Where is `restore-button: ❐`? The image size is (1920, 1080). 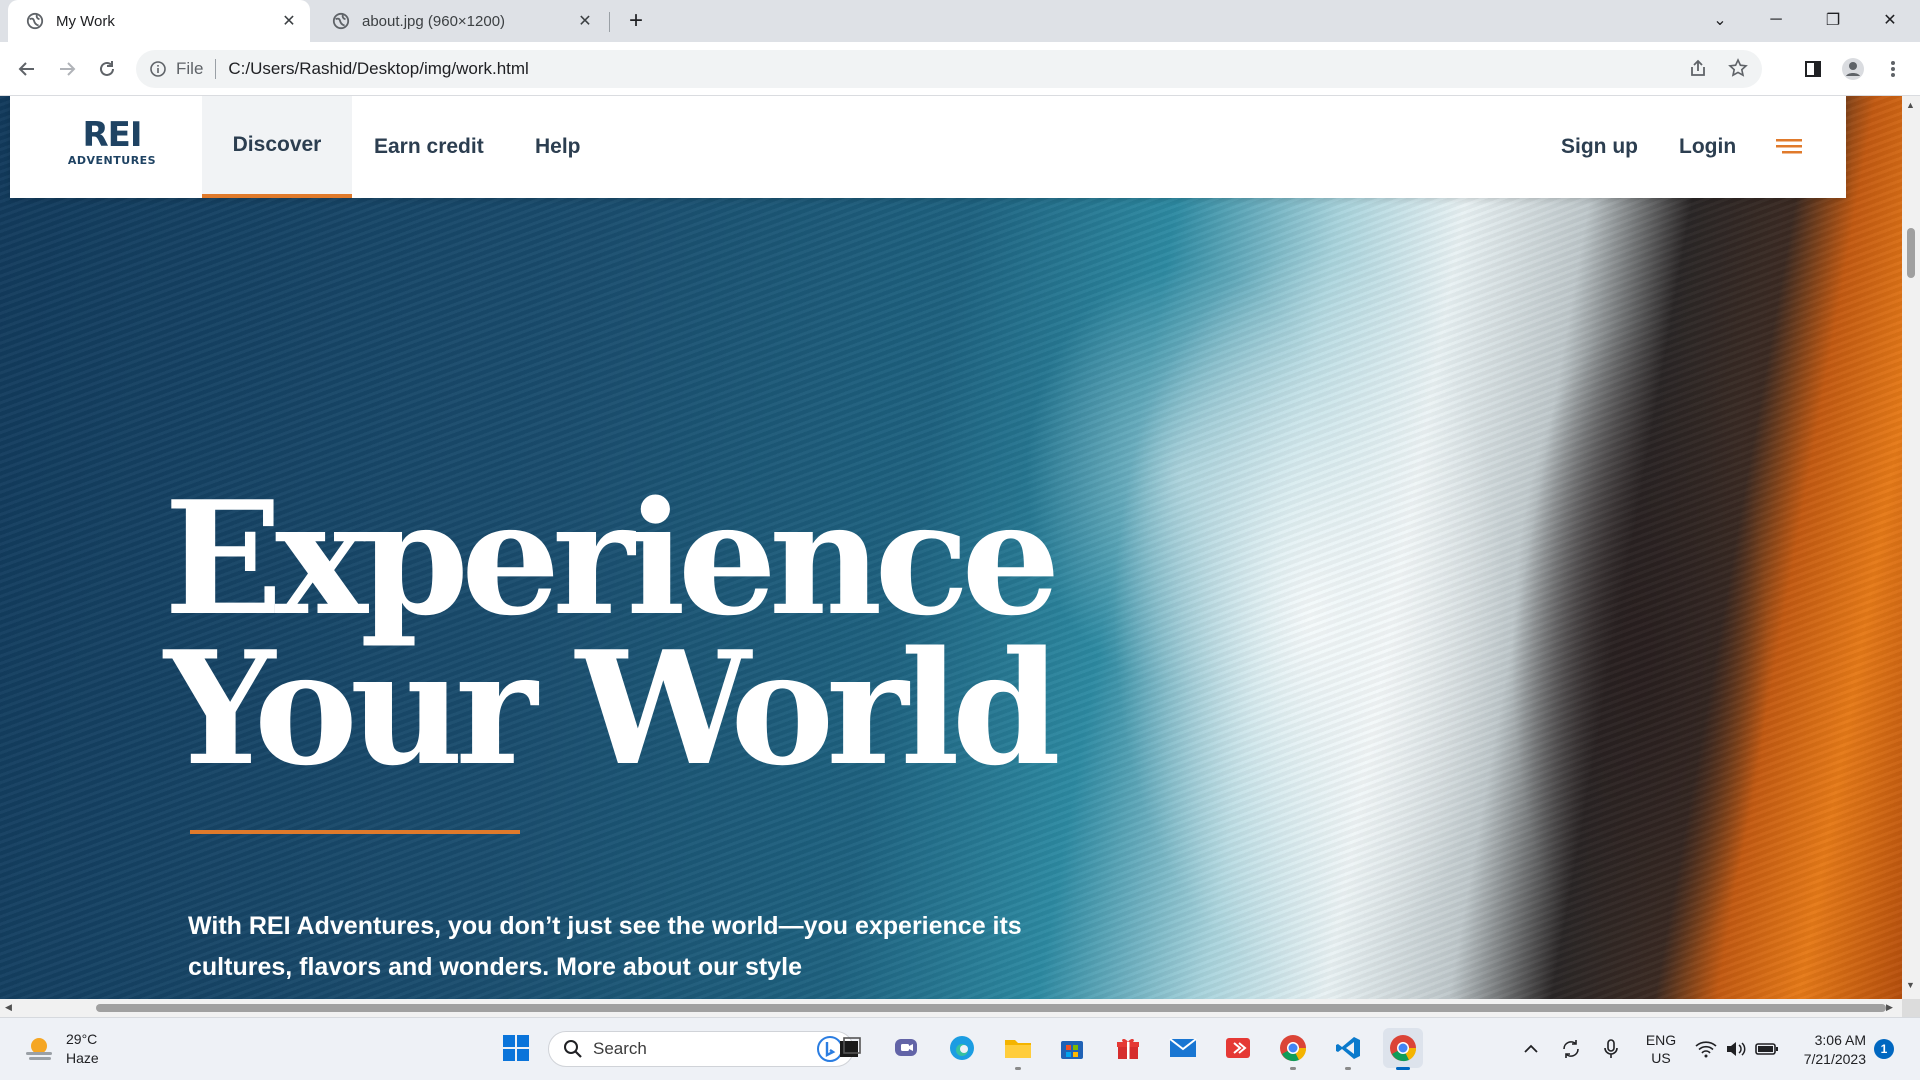 restore-button: ❐ is located at coordinates (1833, 20).